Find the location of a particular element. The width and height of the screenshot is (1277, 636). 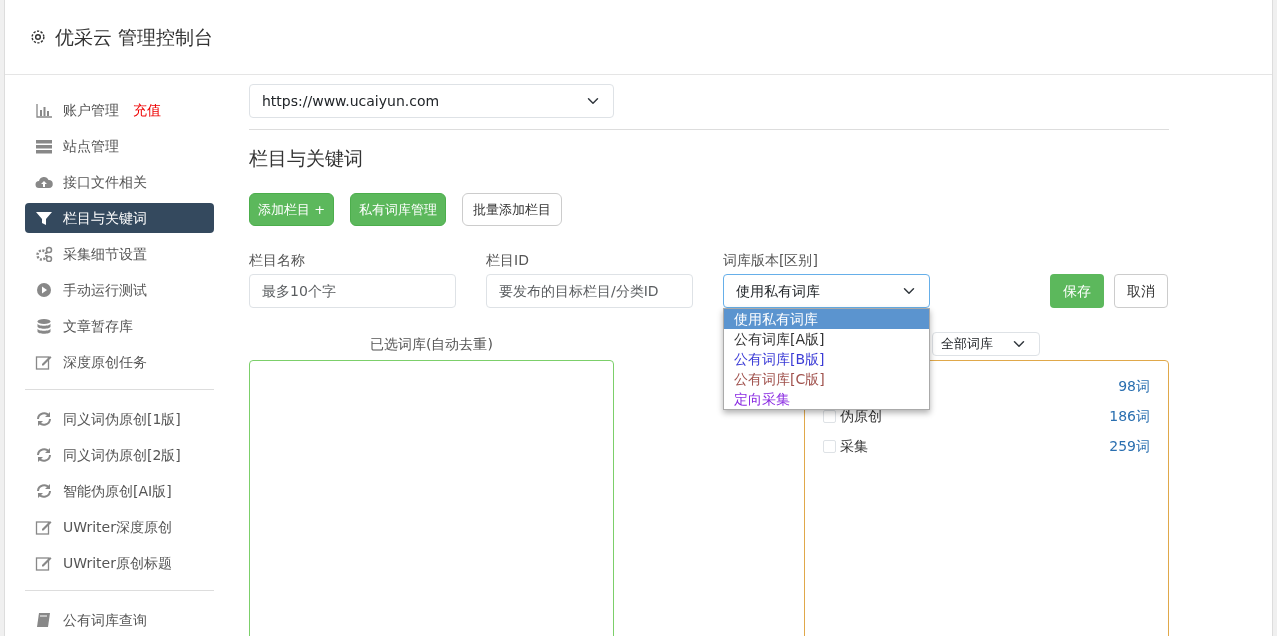

gear-icon is located at coordinates (38, 37).